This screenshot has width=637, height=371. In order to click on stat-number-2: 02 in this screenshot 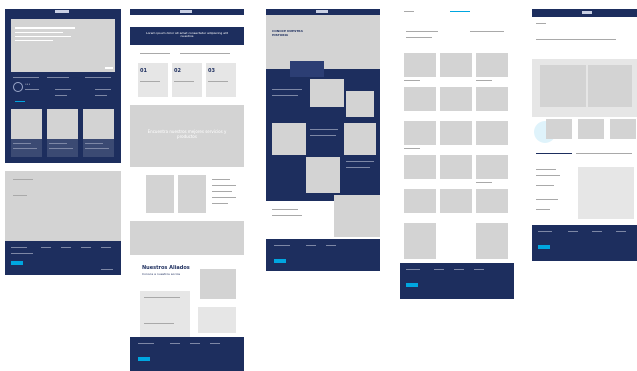, I will do `click(177, 71)`.